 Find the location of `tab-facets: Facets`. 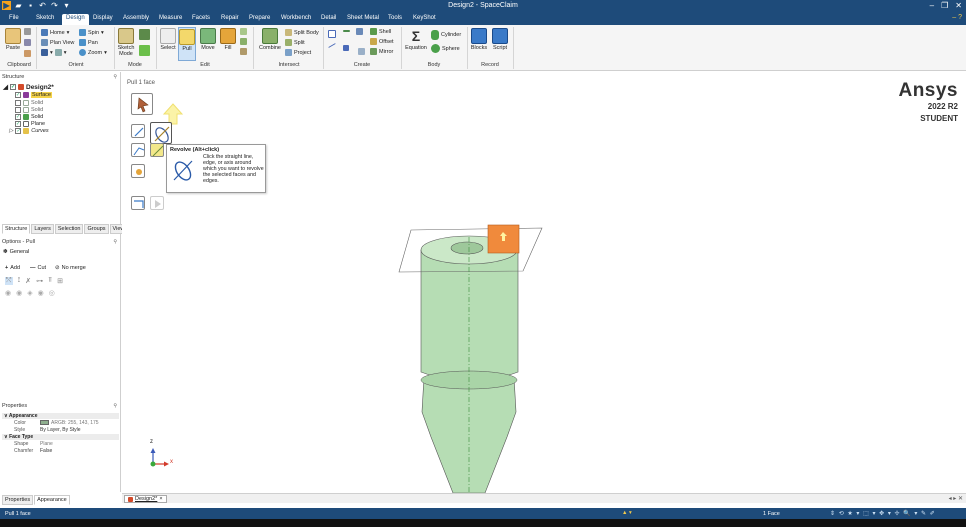

tab-facets: Facets is located at coordinates (201, 18).